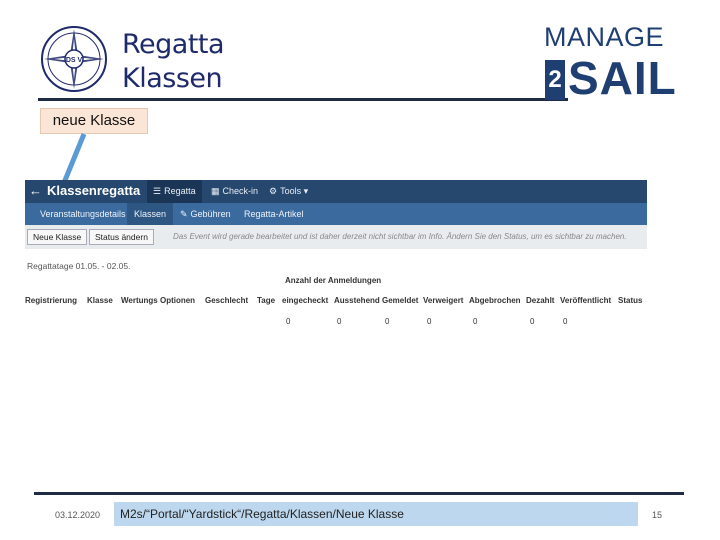 Image resolution: width=720 pixels, height=540 pixels. Describe the element at coordinates (339, 321) in the screenshot. I see `value-pending: 0` at that location.